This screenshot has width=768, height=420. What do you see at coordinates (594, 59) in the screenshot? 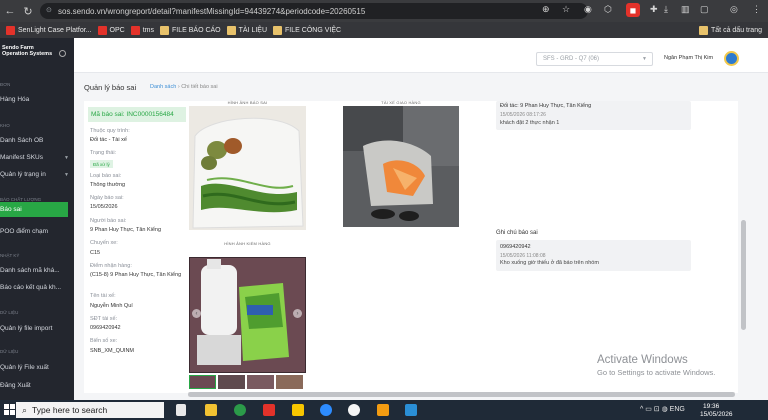
I see `store-select: SFS - GRD - Q7 (06) ▼` at bounding box center [594, 59].